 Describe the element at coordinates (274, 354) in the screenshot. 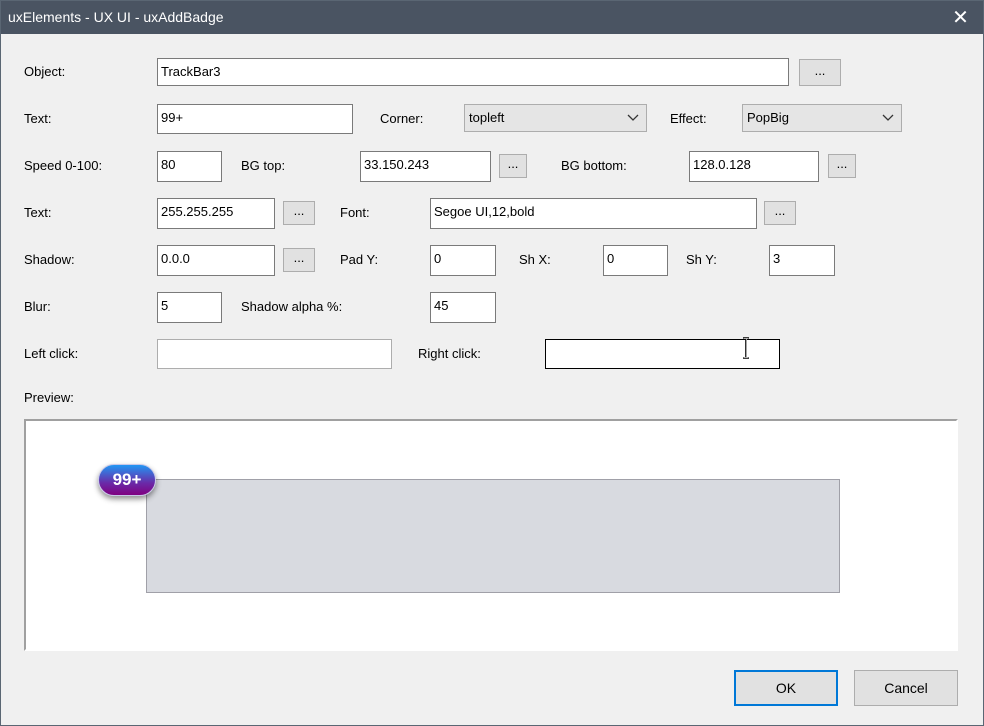

I see `leftclick-field` at that location.